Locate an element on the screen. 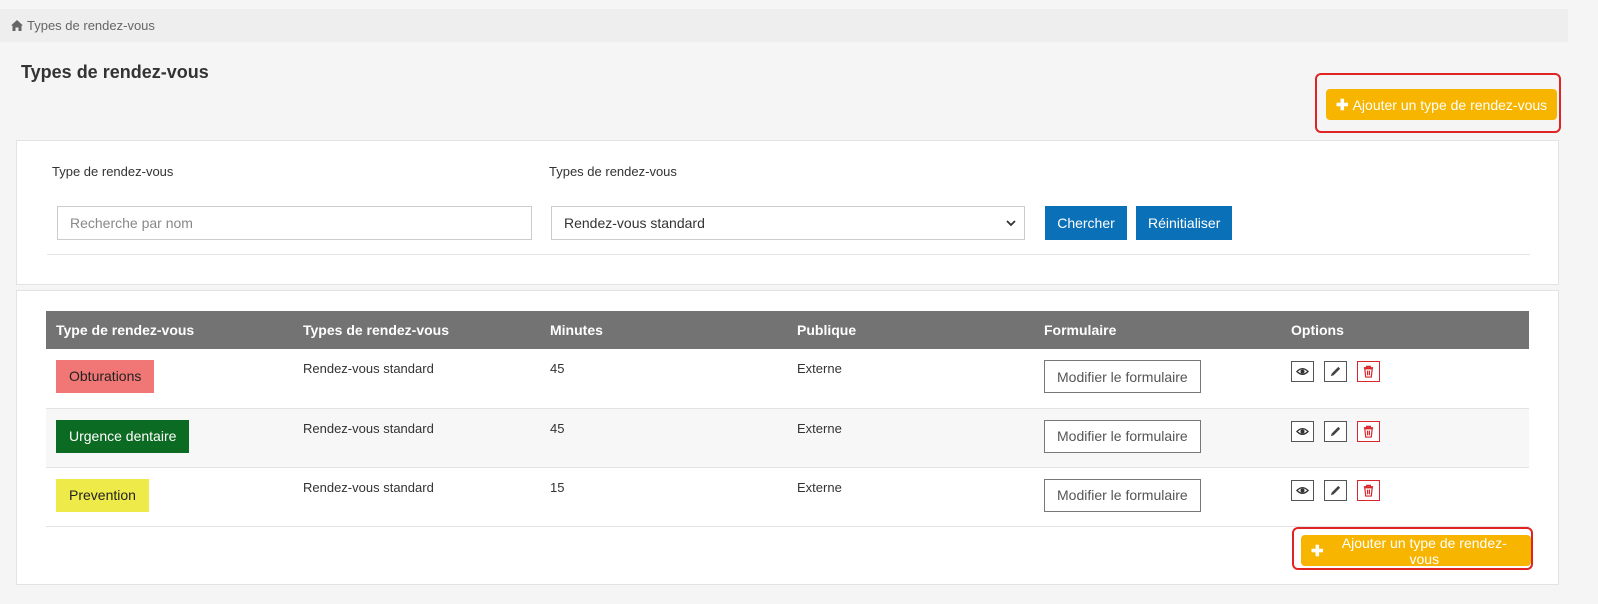 The height and width of the screenshot is (604, 1598). type-tag: Urgence dentaire is located at coordinates (123, 436).